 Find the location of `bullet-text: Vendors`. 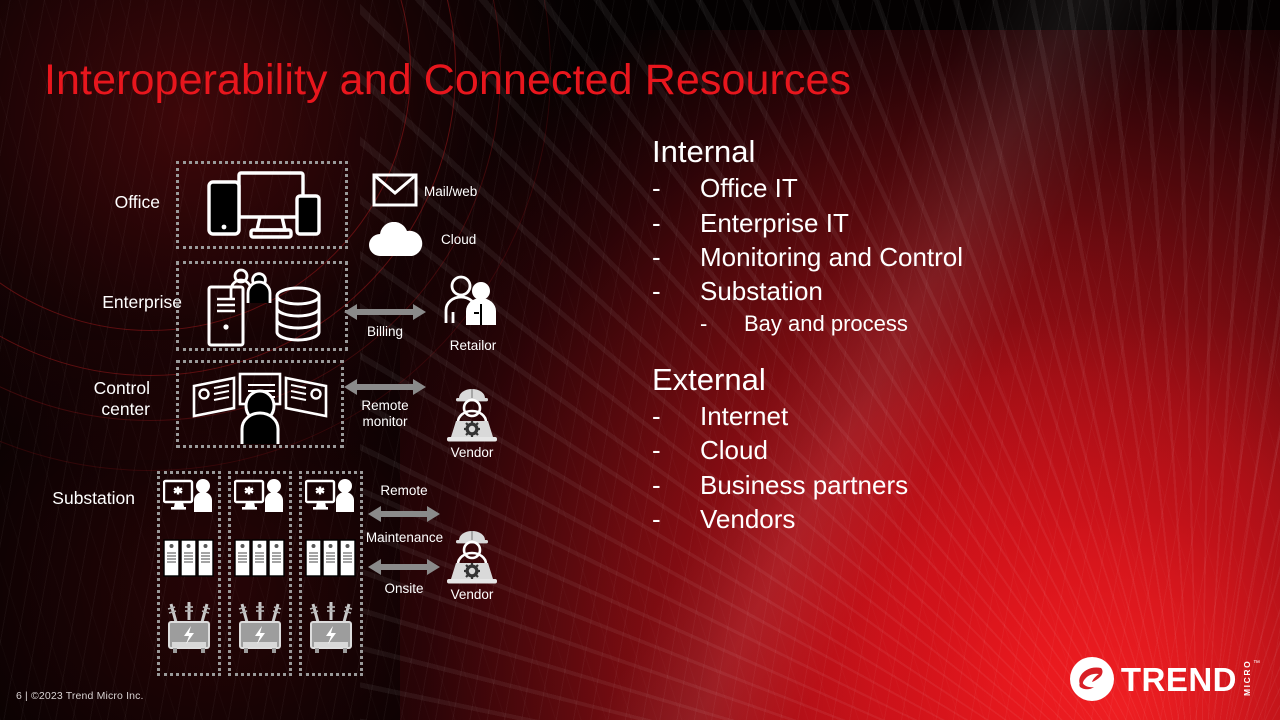

bullet-text: Vendors is located at coordinates (748, 518).